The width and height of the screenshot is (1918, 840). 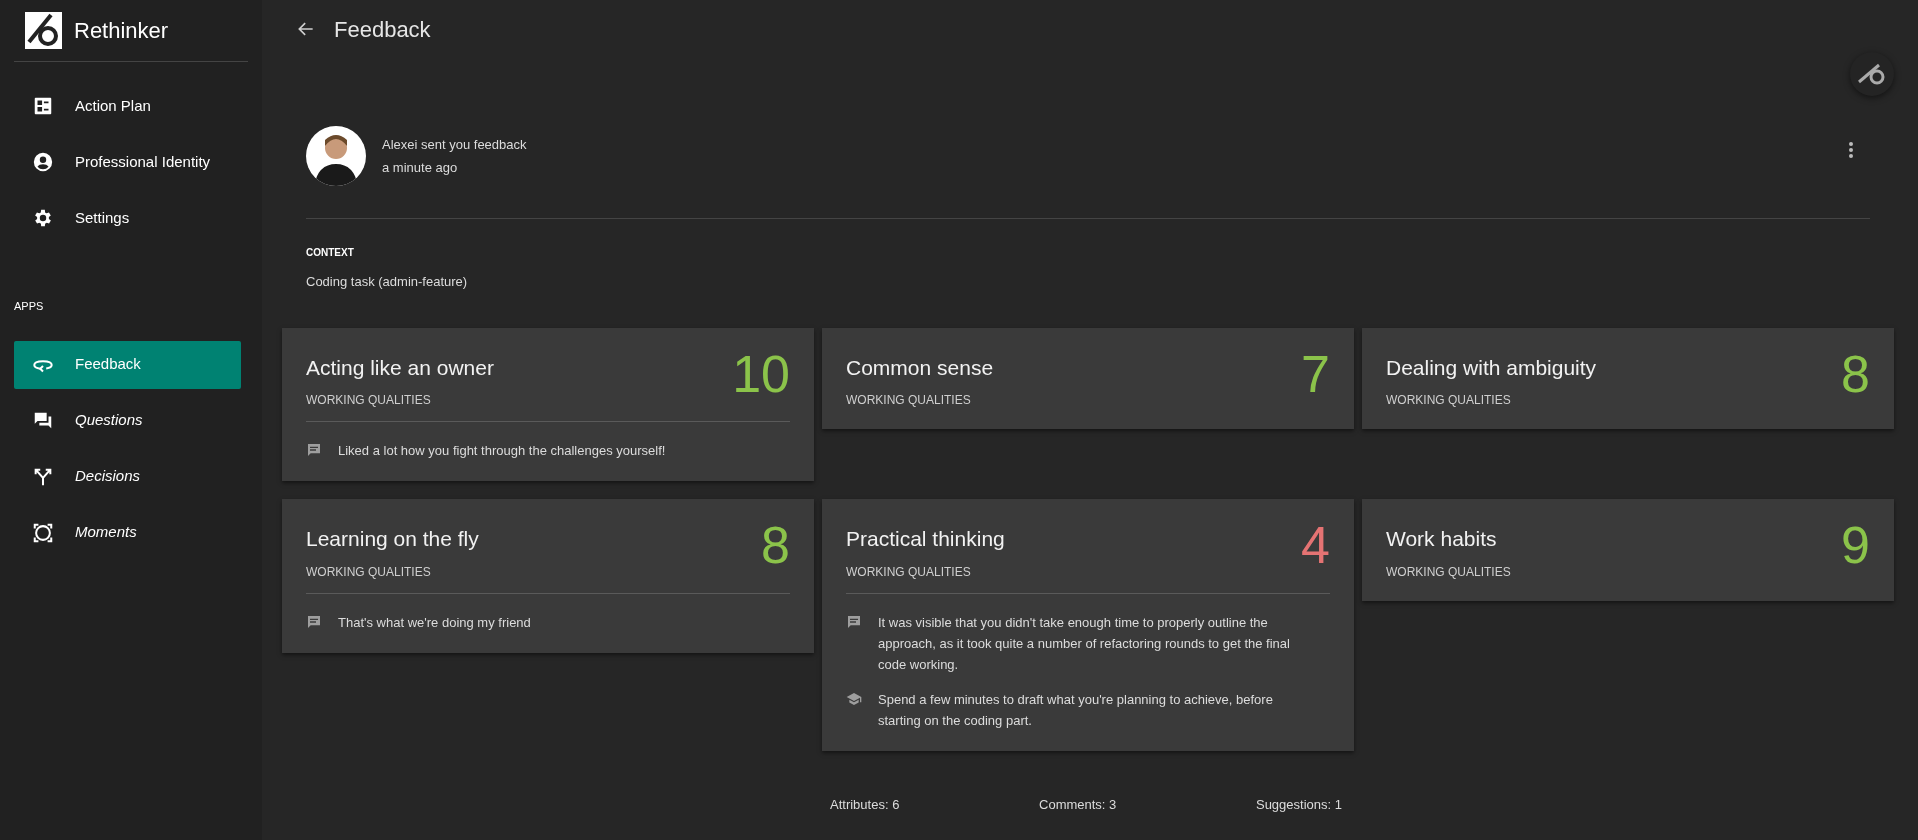 What do you see at coordinates (1442, 539) in the screenshot?
I see `attribute-title: Work habits` at bounding box center [1442, 539].